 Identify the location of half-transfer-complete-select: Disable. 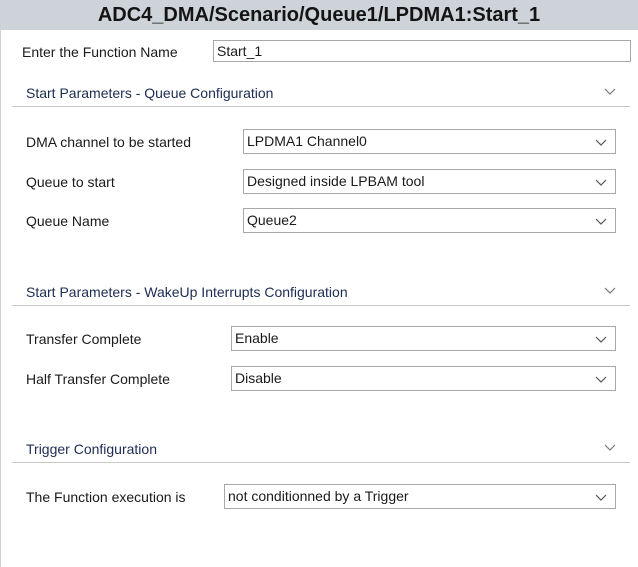
(423, 378).